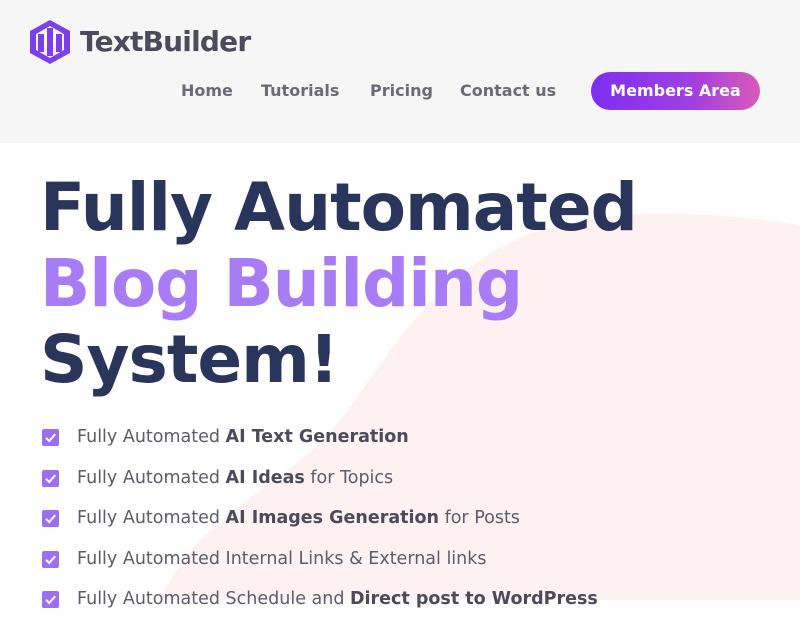  I want to click on nav-pricing-link: Pricing, so click(401, 91).